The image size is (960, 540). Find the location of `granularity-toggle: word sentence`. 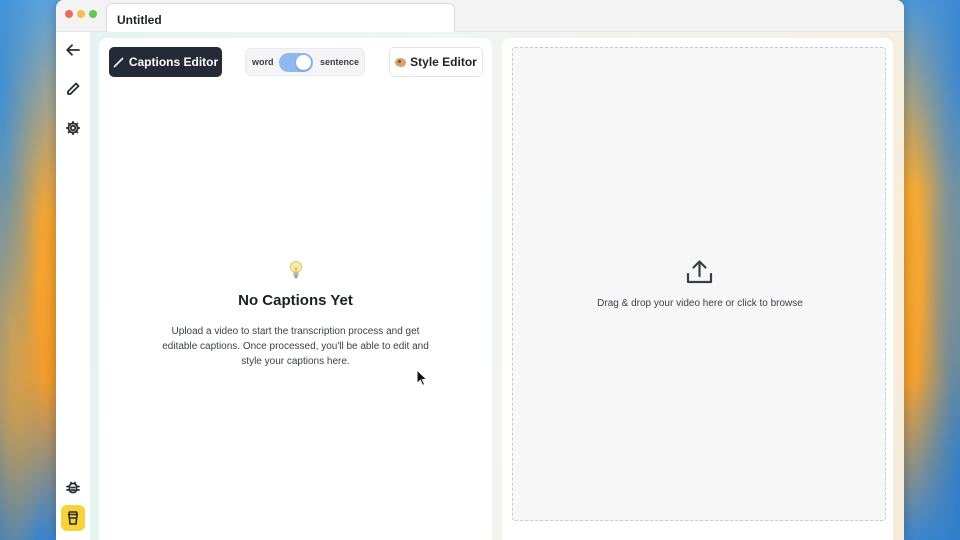

granularity-toggle: word sentence is located at coordinates (305, 62).